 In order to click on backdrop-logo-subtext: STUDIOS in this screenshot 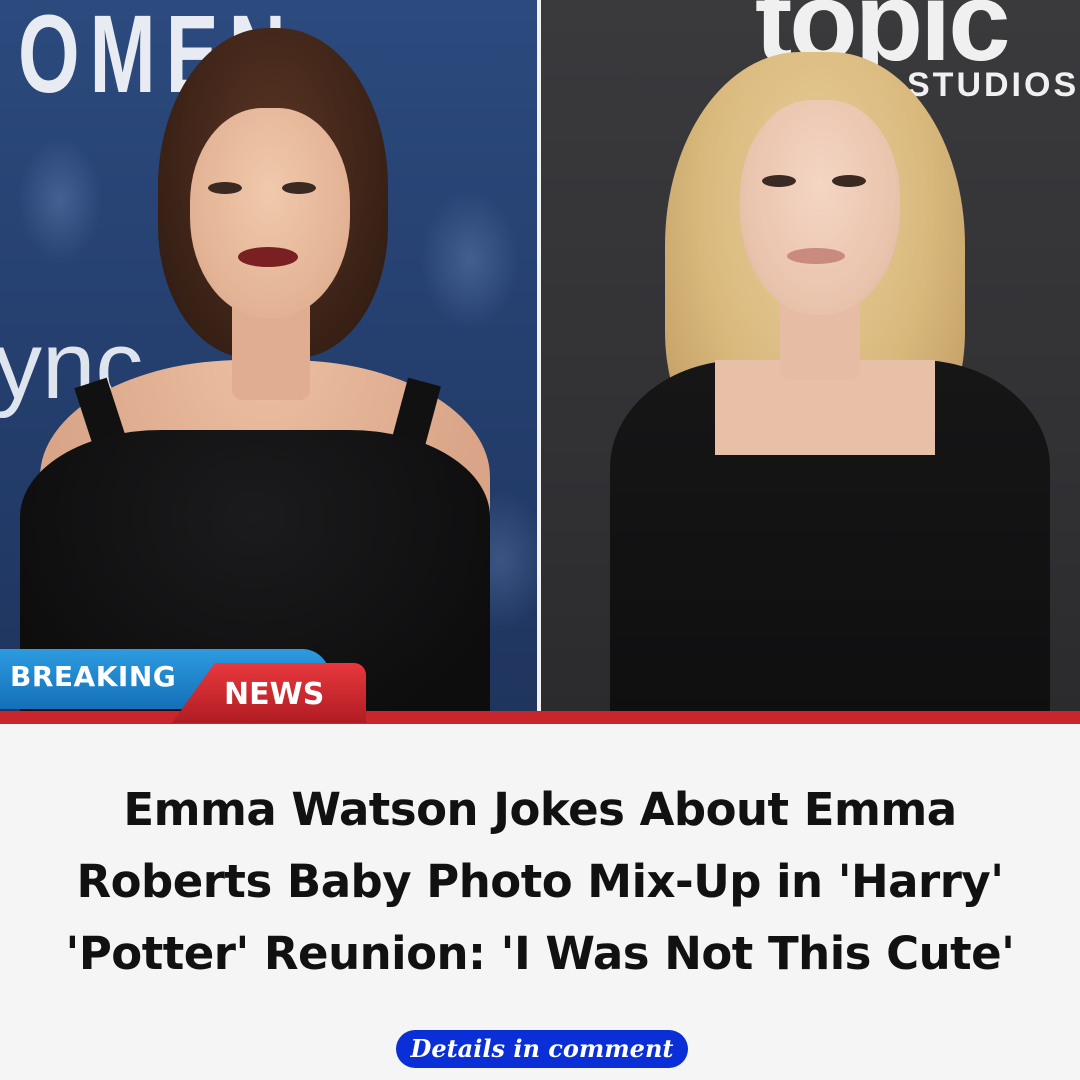, I will do `click(993, 85)`.